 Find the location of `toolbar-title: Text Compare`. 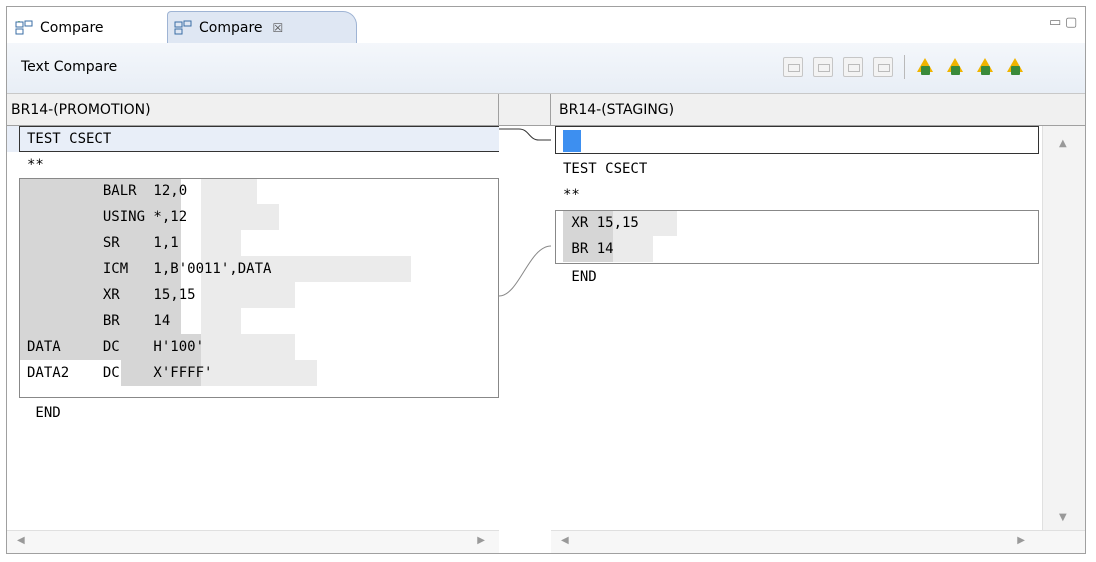

toolbar-title: Text Compare is located at coordinates (69, 67).